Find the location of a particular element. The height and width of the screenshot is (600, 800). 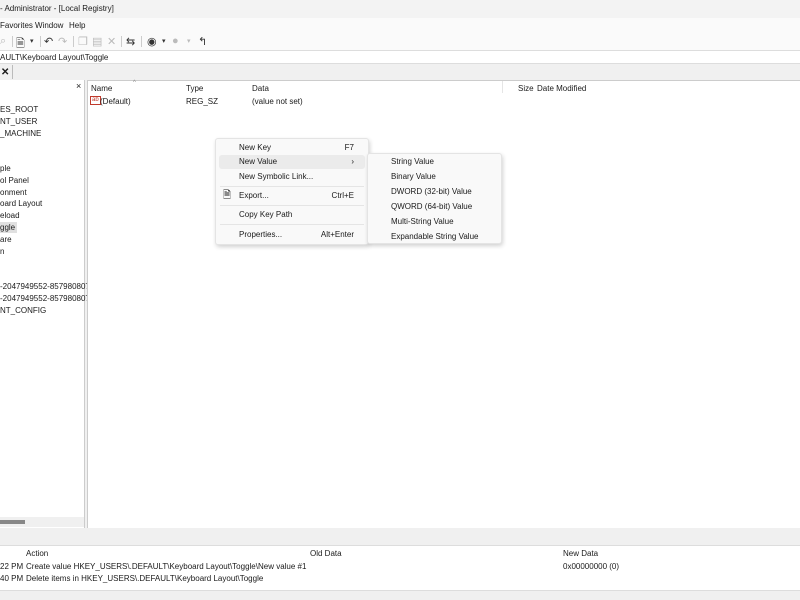

column-header-new-data: New Data is located at coordinates (580, 553).